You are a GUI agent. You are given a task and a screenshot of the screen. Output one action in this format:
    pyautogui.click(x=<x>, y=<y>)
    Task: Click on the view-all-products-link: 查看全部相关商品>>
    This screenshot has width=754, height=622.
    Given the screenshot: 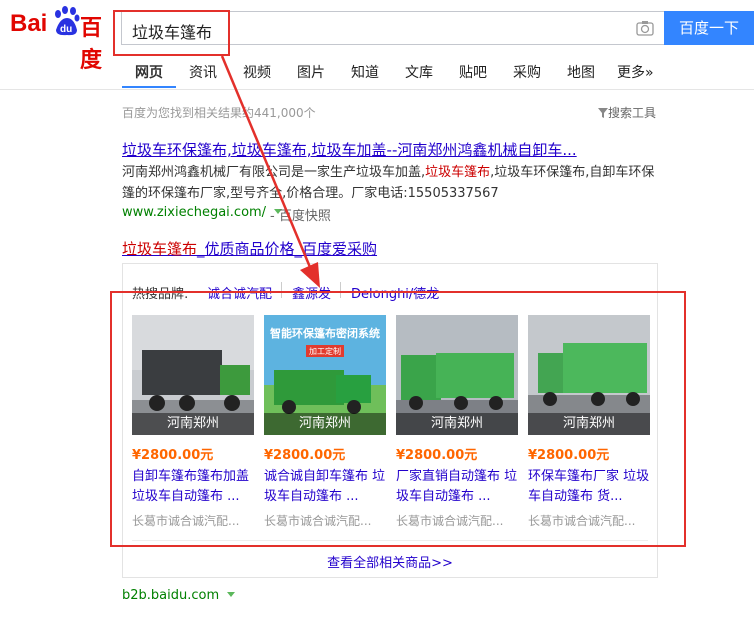 What is the action you would take?
    pyautogui.click(x=390, y=561)
    